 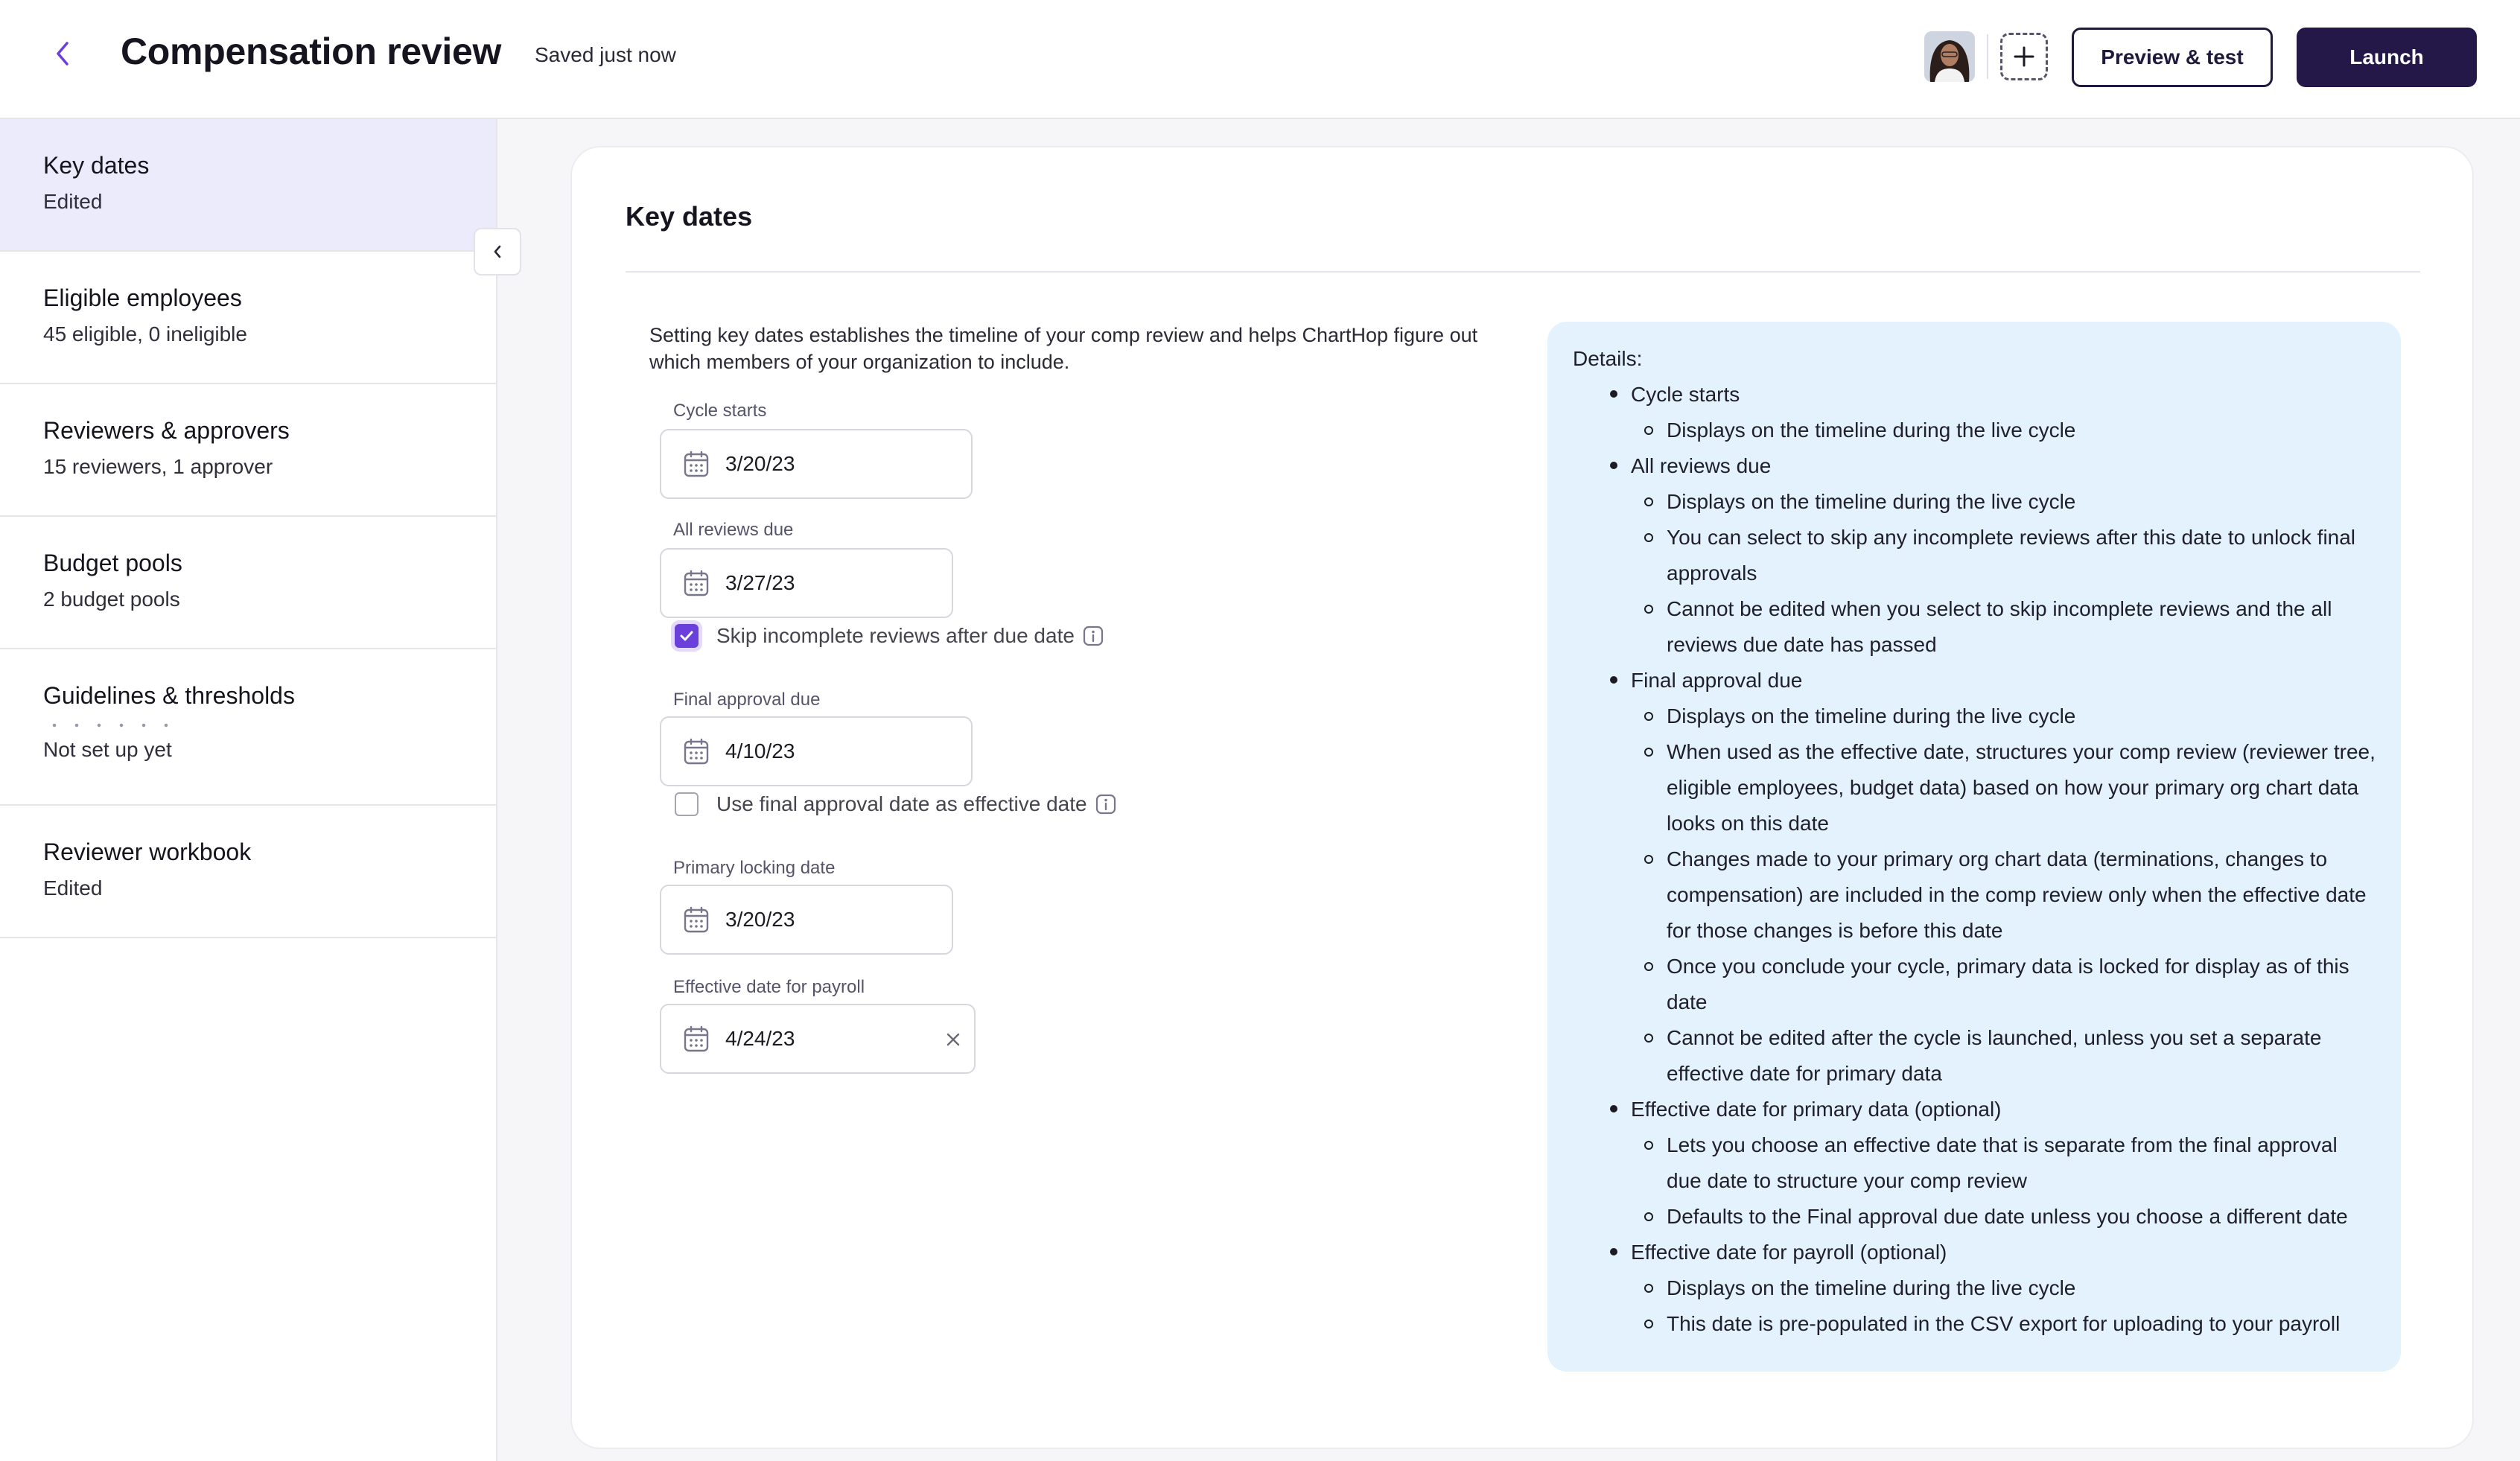 What do you see at coordinates (895, 636) in the screenshot?
I see `skip-incomplete-label: Skip incomplete reviews after due date` at bounding box center [895, 636].